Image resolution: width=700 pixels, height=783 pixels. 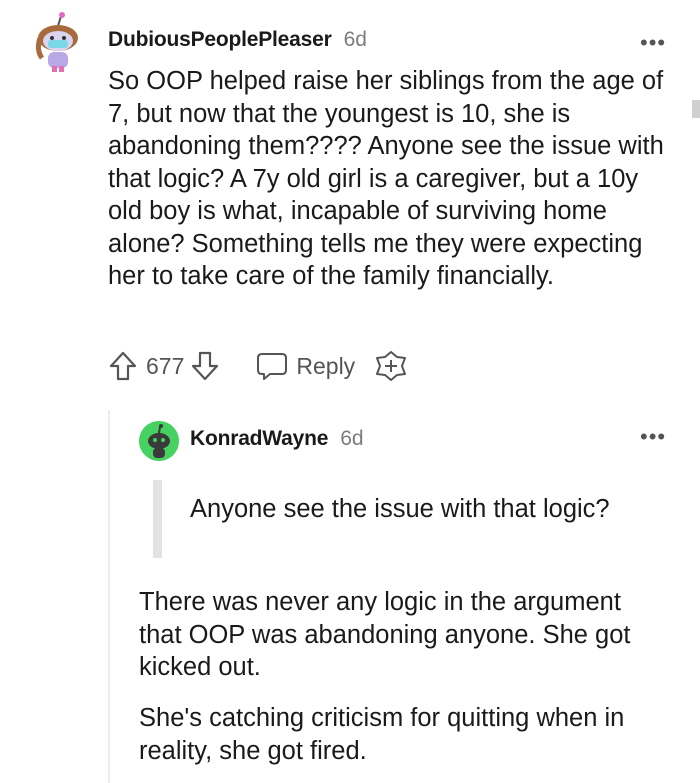 What do you see at coordinates (205, 366) in the screenshot?
I see `downvote-icon` at bounding box center [205, 366].